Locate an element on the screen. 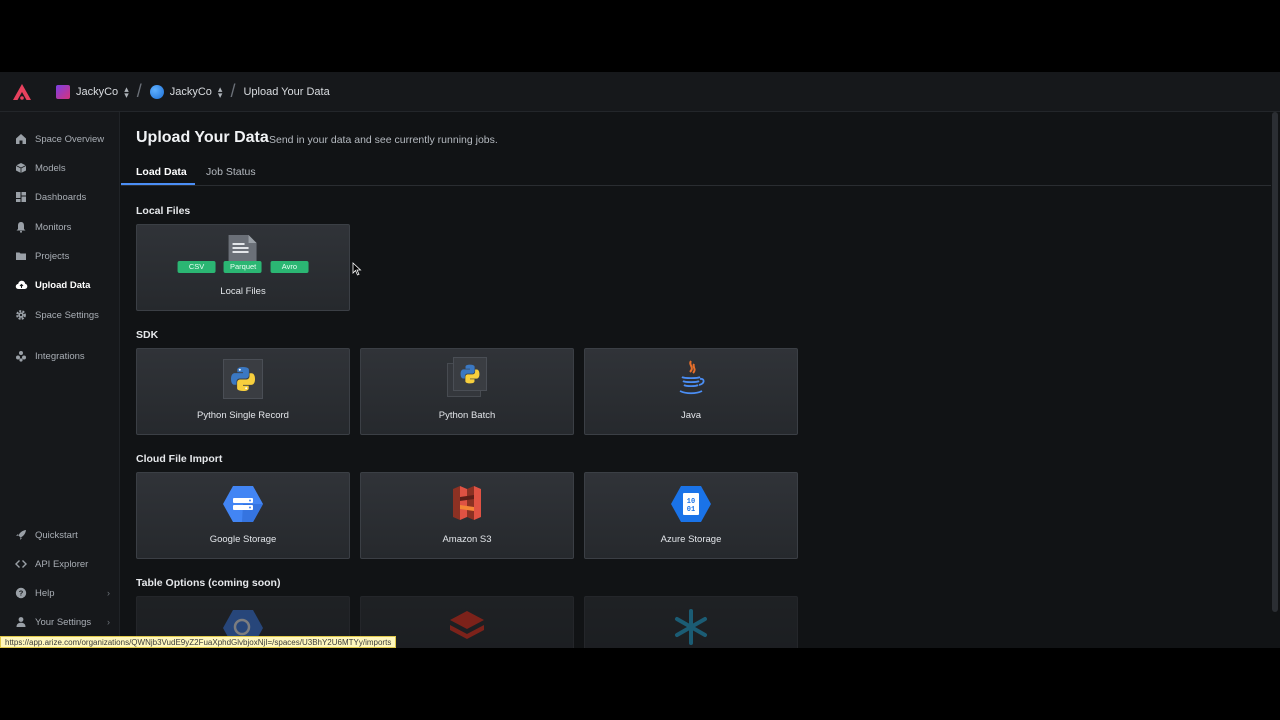 This screenshot has height=720, width=1280. snowflake-art is located at coordinates (691, 627).